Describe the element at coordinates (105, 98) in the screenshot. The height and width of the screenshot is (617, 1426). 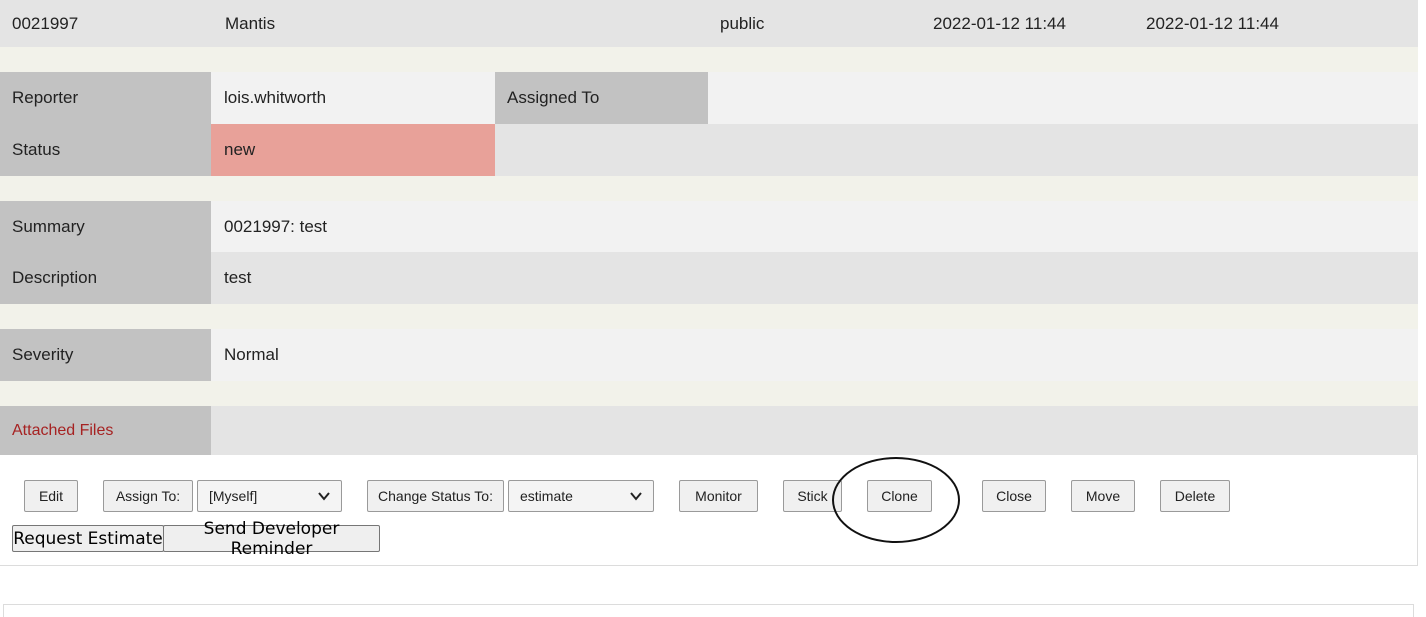
I see `reporter-label: Reporter` at that location.